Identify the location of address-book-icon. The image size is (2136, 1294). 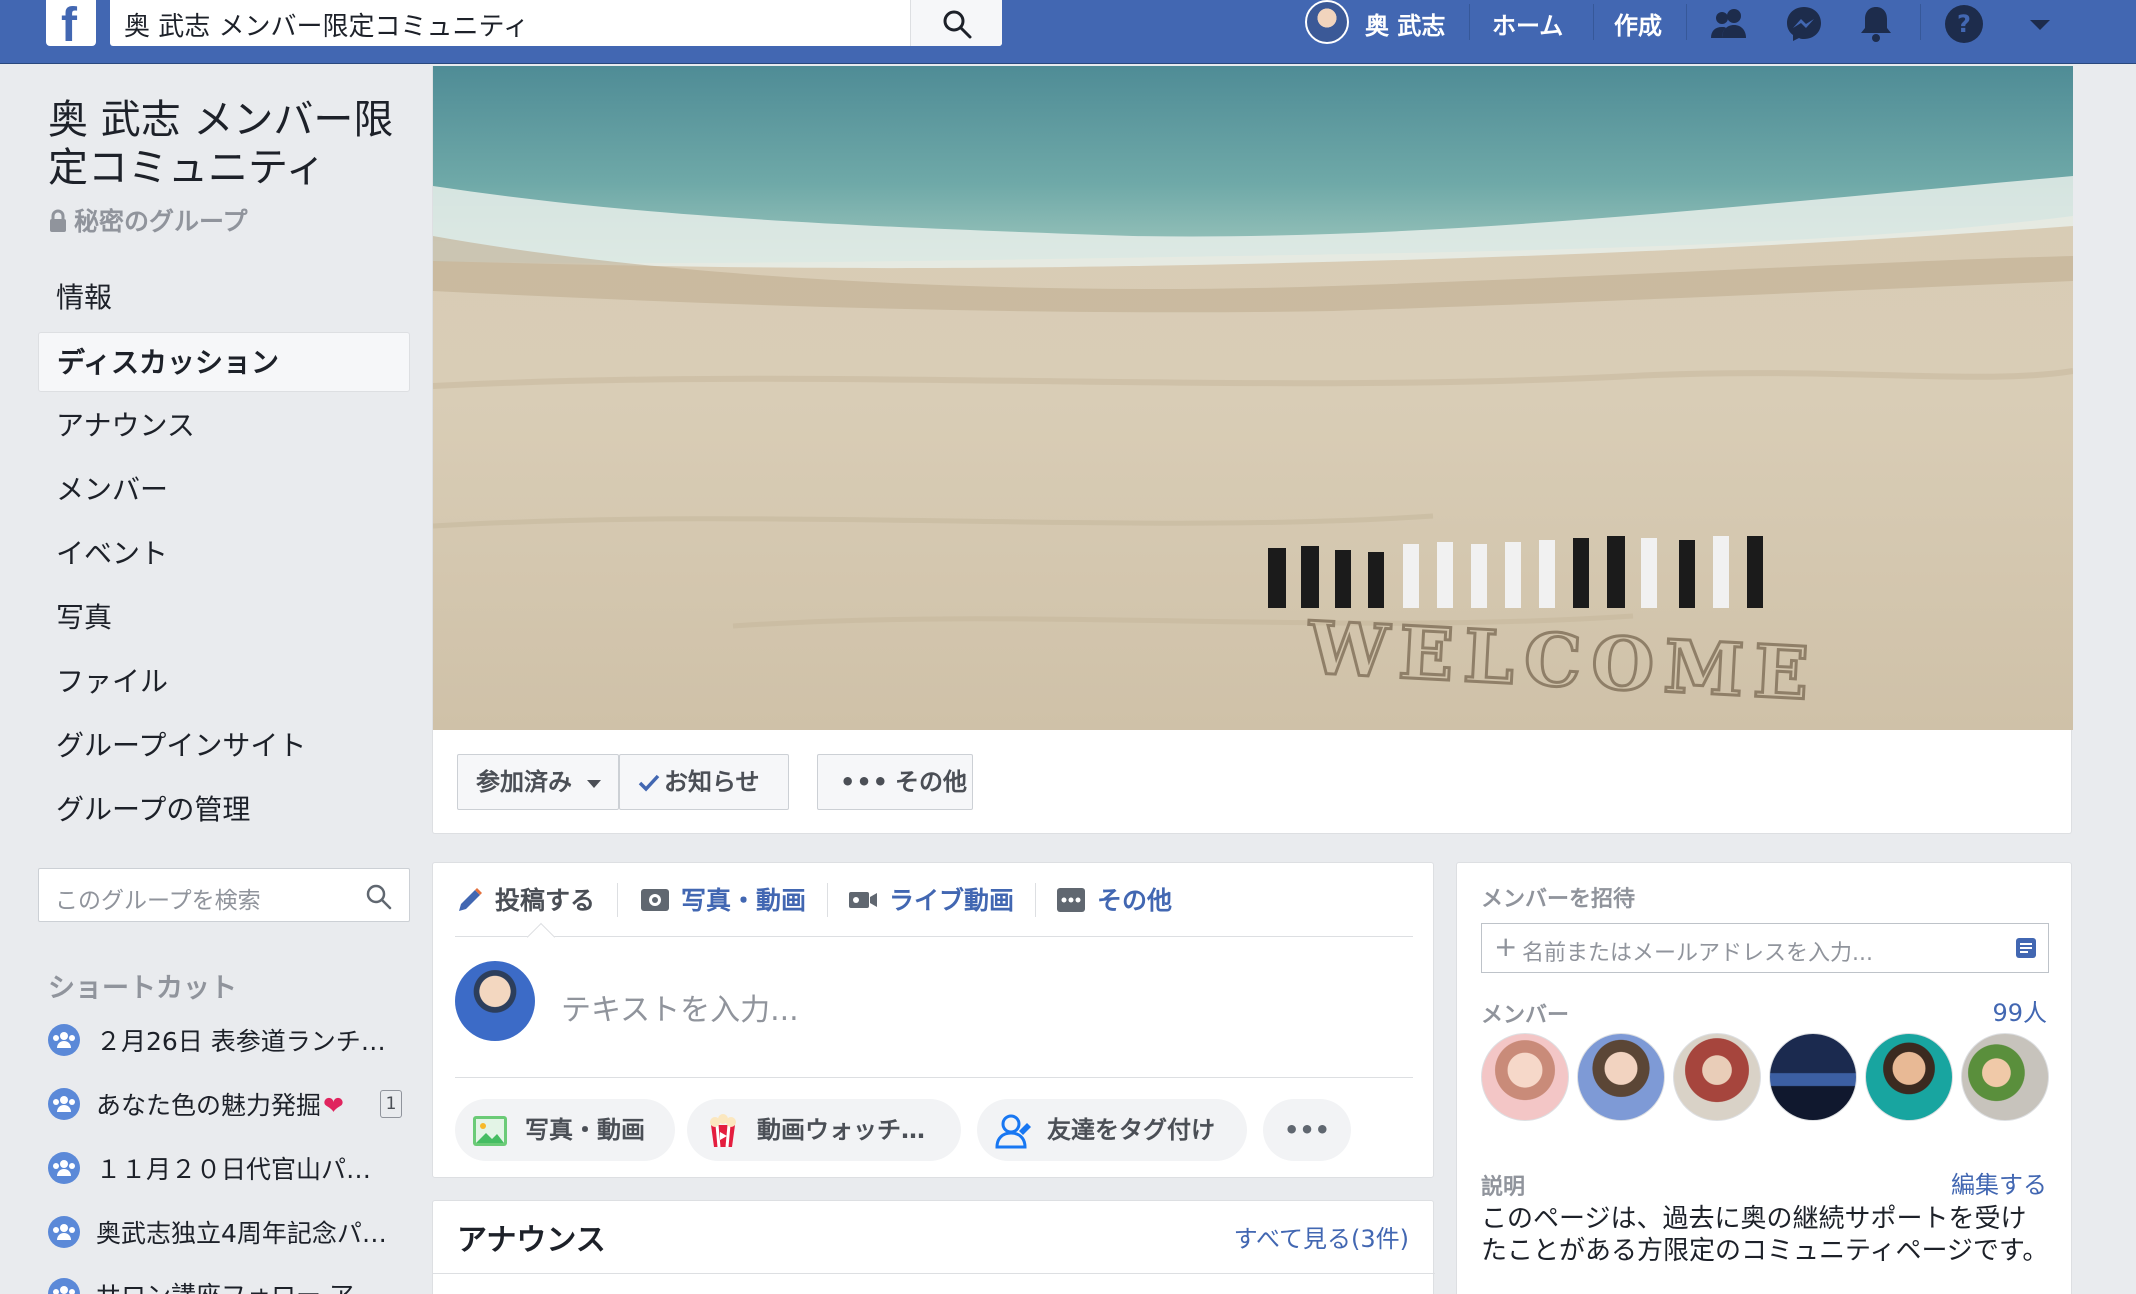
(2026, 948).